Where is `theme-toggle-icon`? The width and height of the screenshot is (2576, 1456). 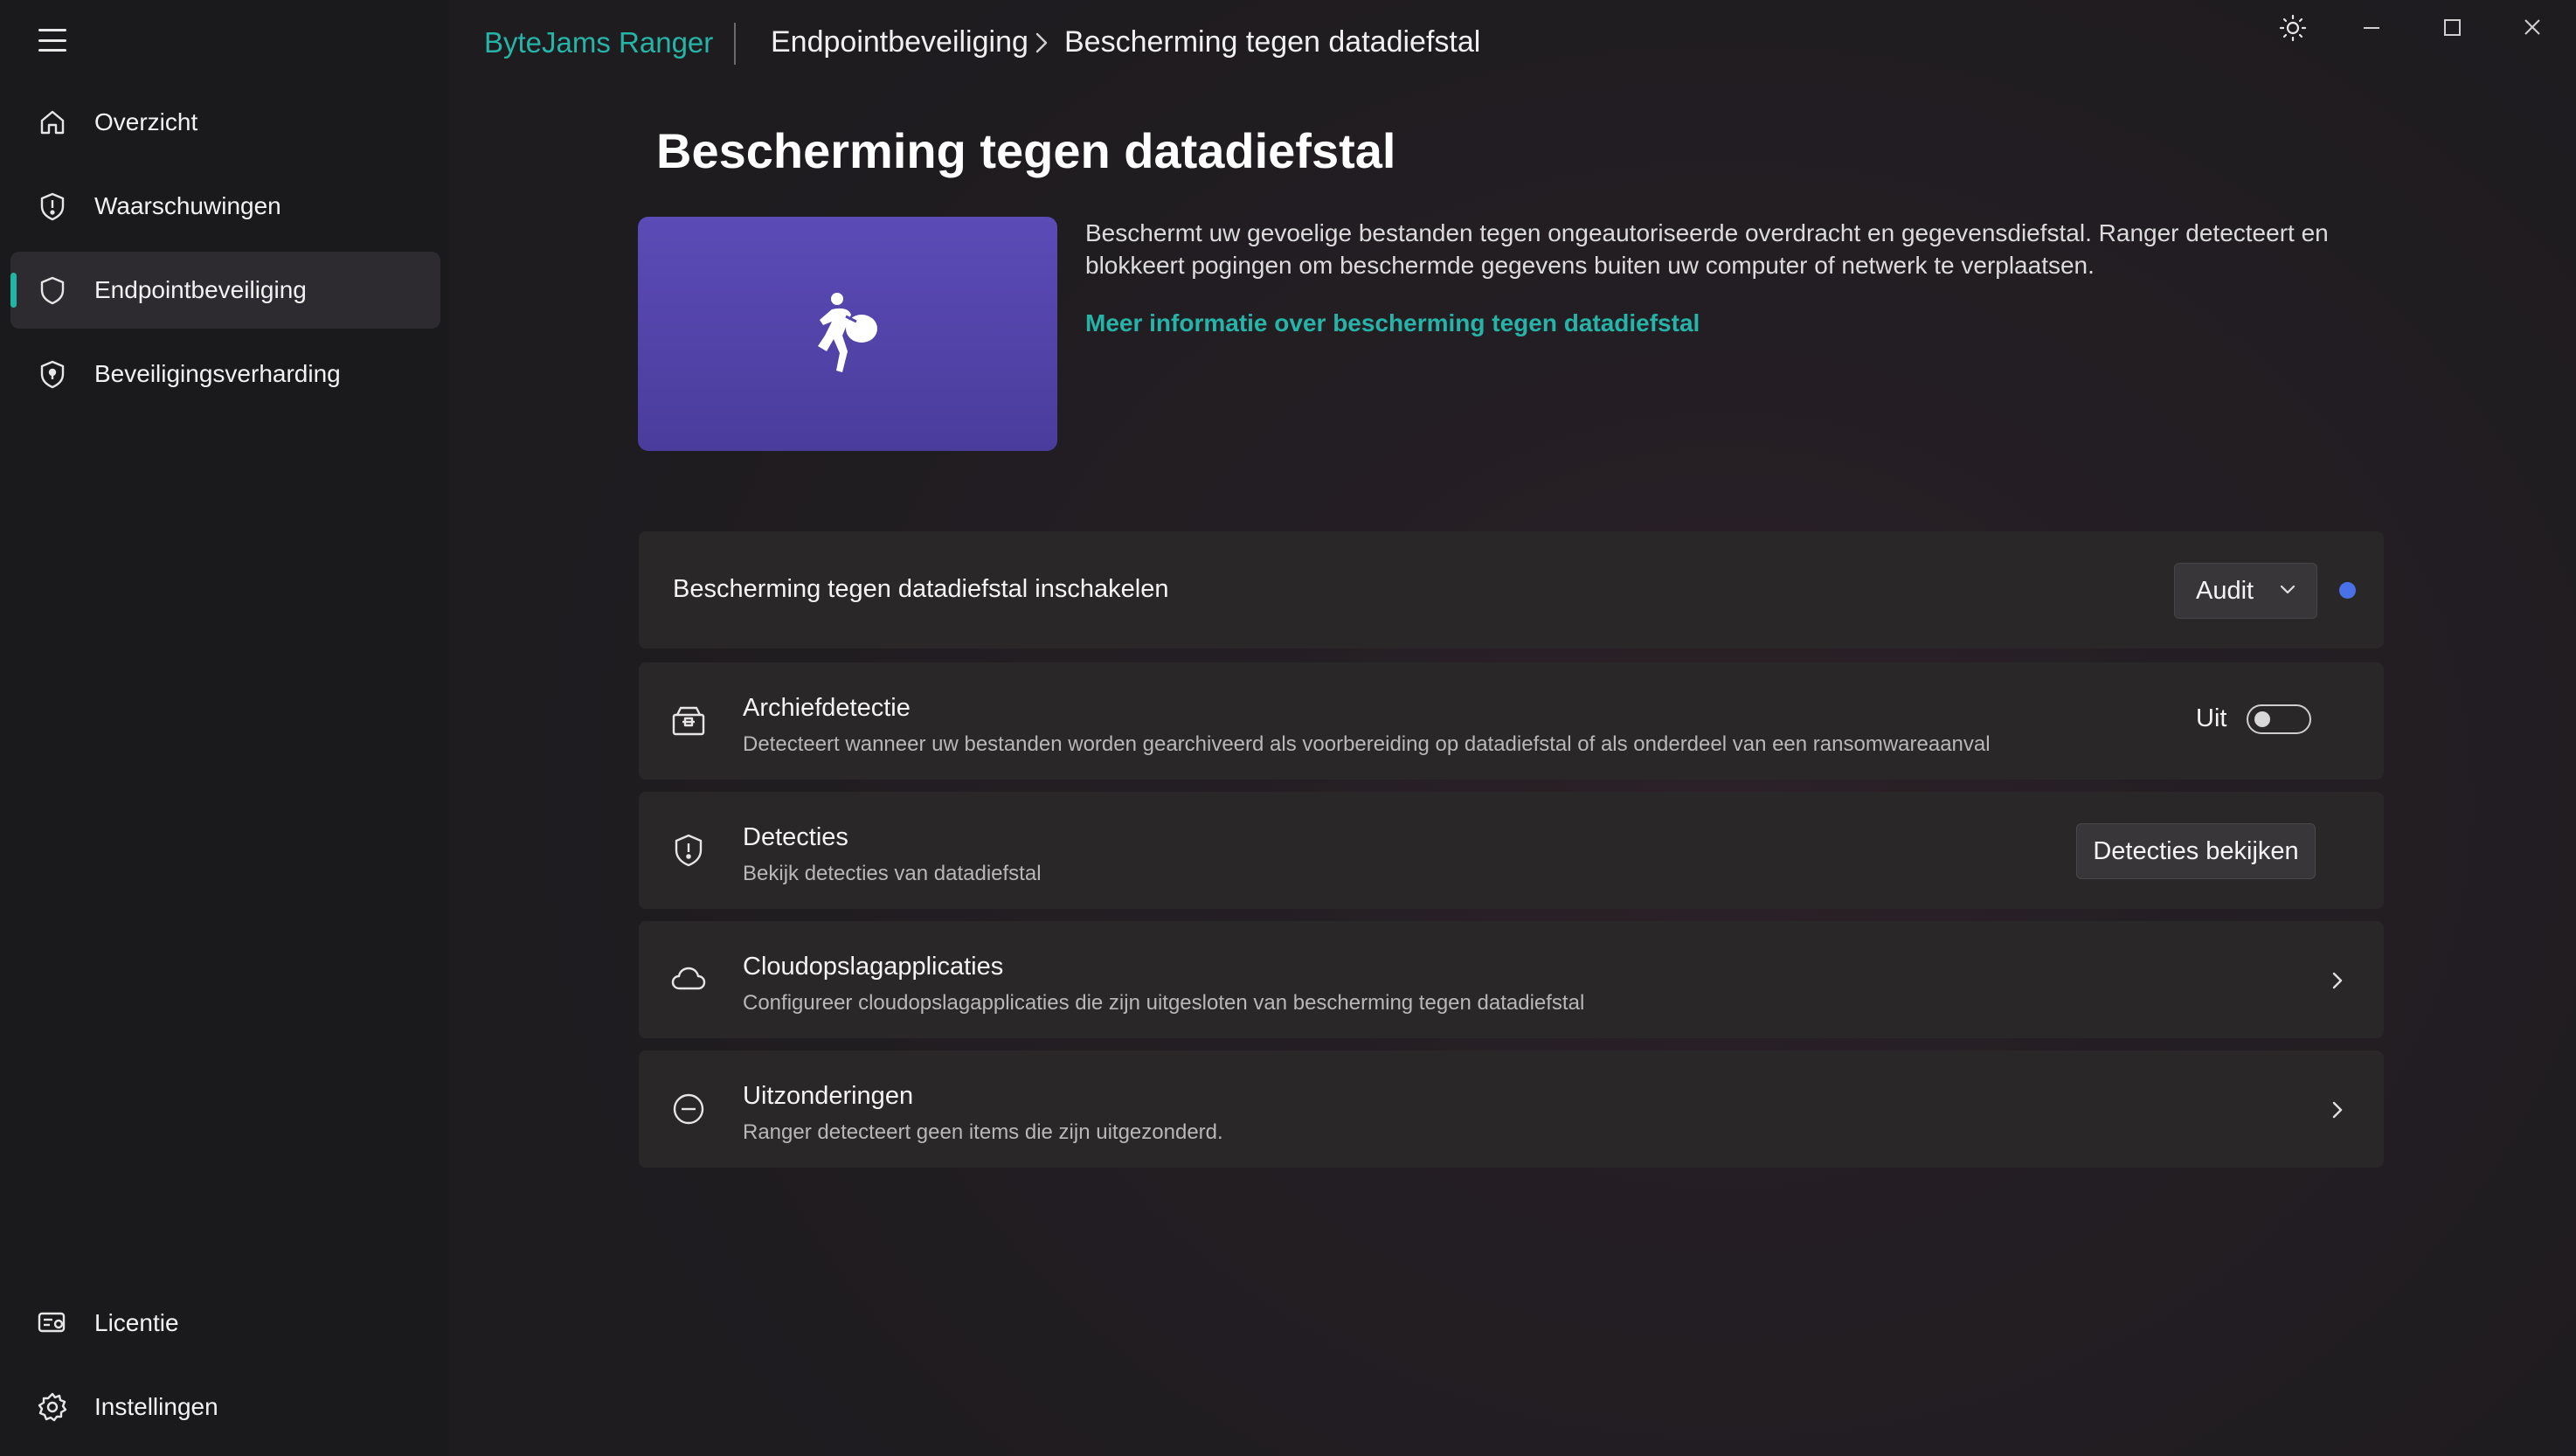 theme-toggle-icon is located at coordinates (2293, 29).